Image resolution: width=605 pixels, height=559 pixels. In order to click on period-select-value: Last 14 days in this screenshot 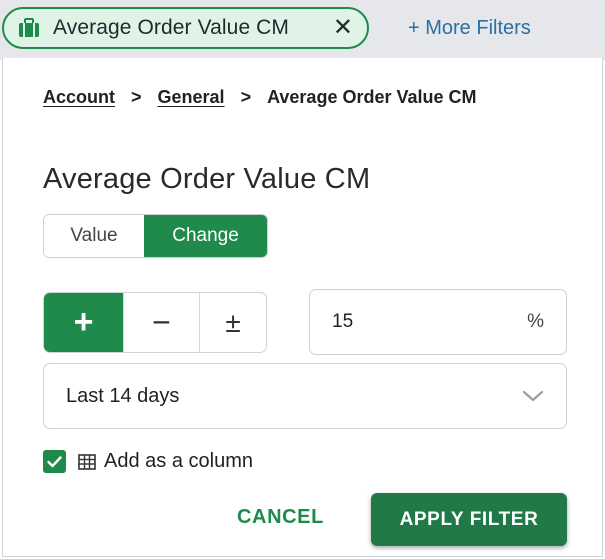, I will do `click(123, 395)`.